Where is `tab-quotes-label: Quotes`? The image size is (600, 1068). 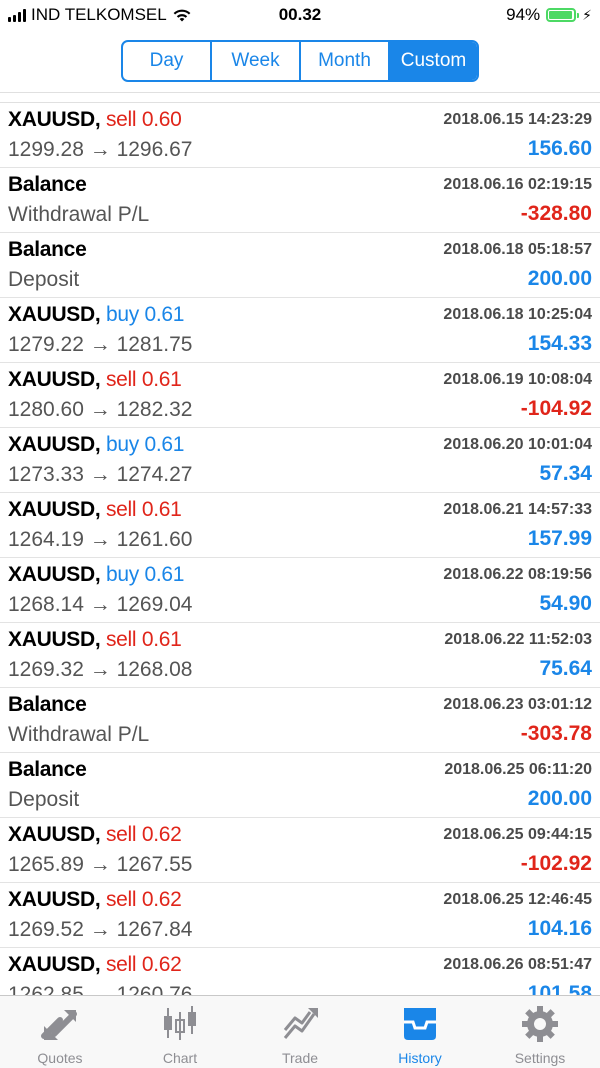 tab-quotes-label: Quotes is located at coordinates (60, 1058).